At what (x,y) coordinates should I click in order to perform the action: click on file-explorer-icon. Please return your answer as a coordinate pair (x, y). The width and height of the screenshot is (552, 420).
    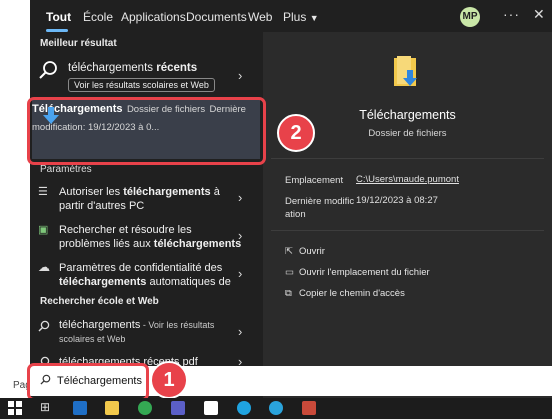
    Looking at the image, I should click on (112, 408).